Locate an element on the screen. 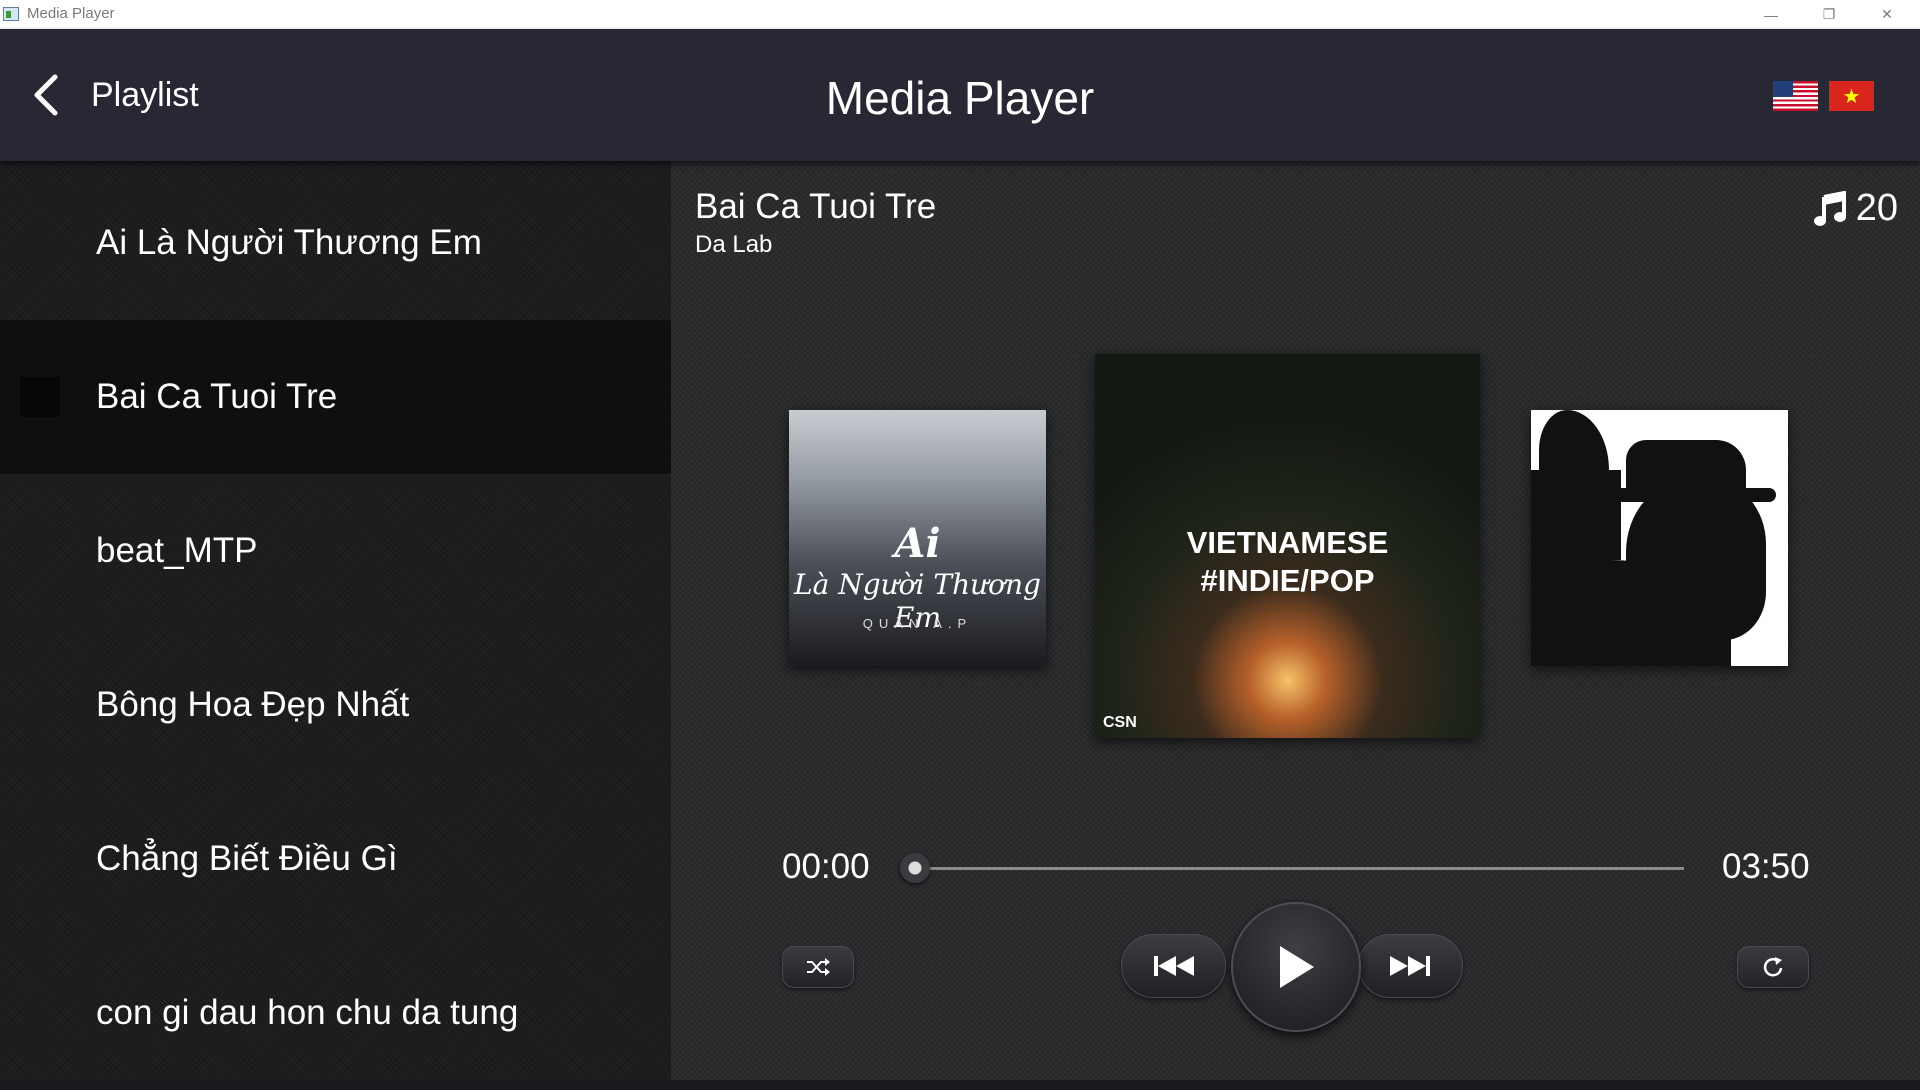 The height and width of the screenshot is (1090, 1920). playlist-item-label: Chẳng Biết Điều Gì is located at coordinates (247, 858).